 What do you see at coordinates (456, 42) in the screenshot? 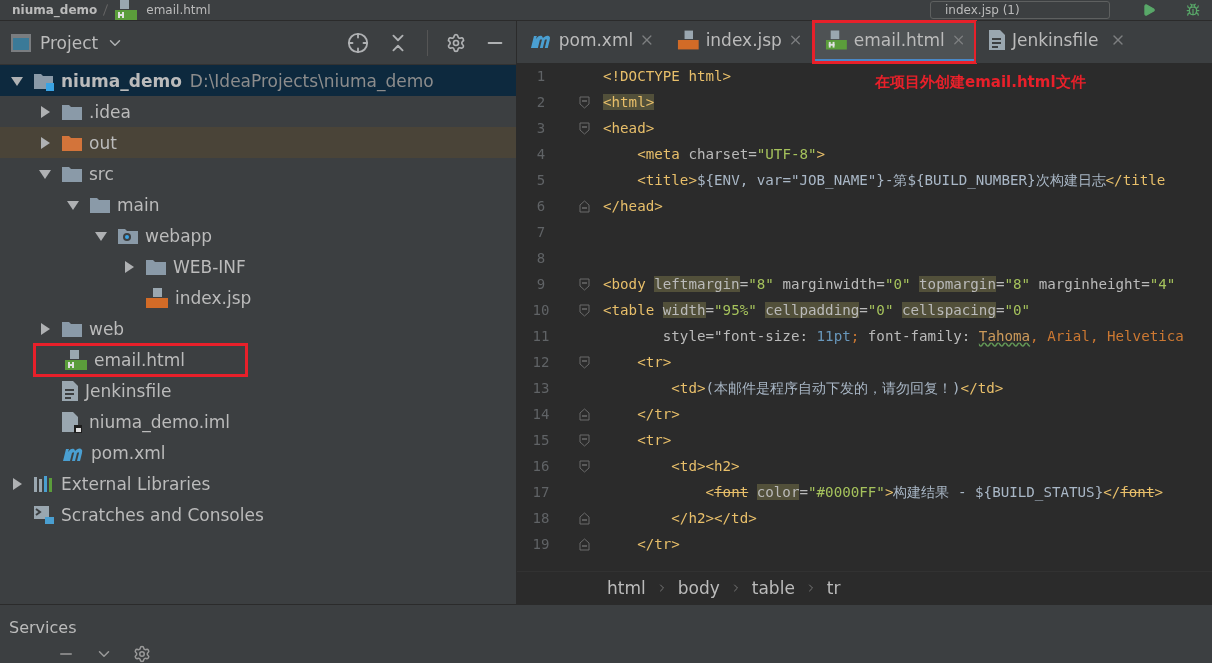
I see `settings-icon` at bounding box center [456, 42].